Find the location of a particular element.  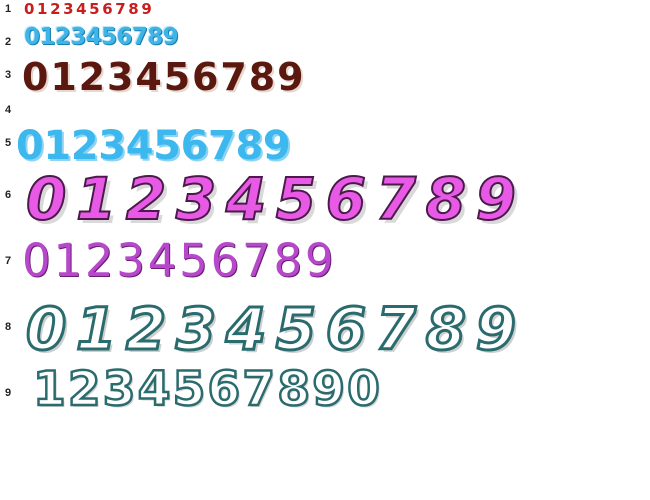

digit-sample-red-small: 0123456789 is located at coordinates (89, 9).